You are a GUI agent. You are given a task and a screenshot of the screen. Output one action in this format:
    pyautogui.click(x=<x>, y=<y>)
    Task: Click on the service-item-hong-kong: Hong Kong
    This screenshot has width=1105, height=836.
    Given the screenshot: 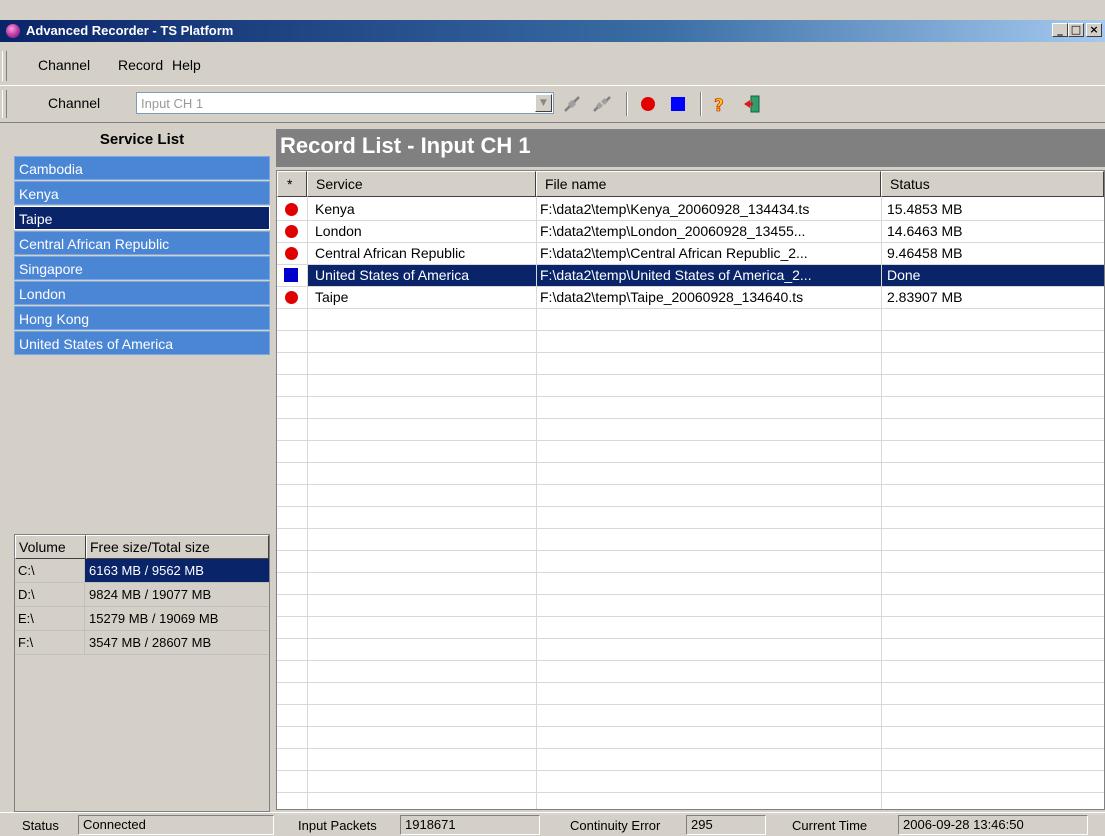 What is the action you would take?
    pyautogui.click(x=142, y=318)
    